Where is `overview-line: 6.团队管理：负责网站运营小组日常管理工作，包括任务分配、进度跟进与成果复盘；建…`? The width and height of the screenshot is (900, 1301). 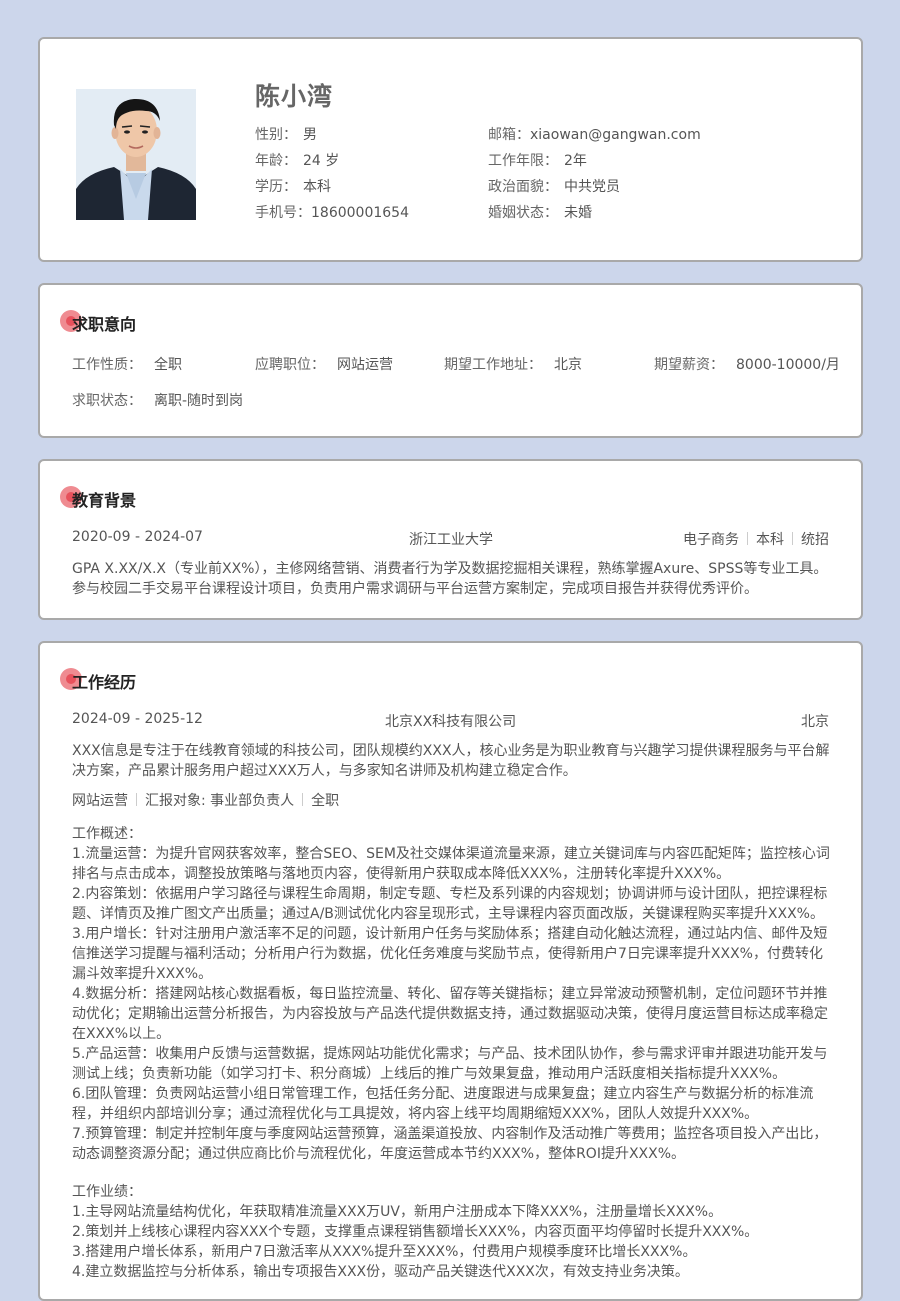 overview-line: 6.团队管理：负责网站运营小组日常管理工作，包括任务分配、进度跟进与成果复盘；建… is located at coordinates (443, 1094).